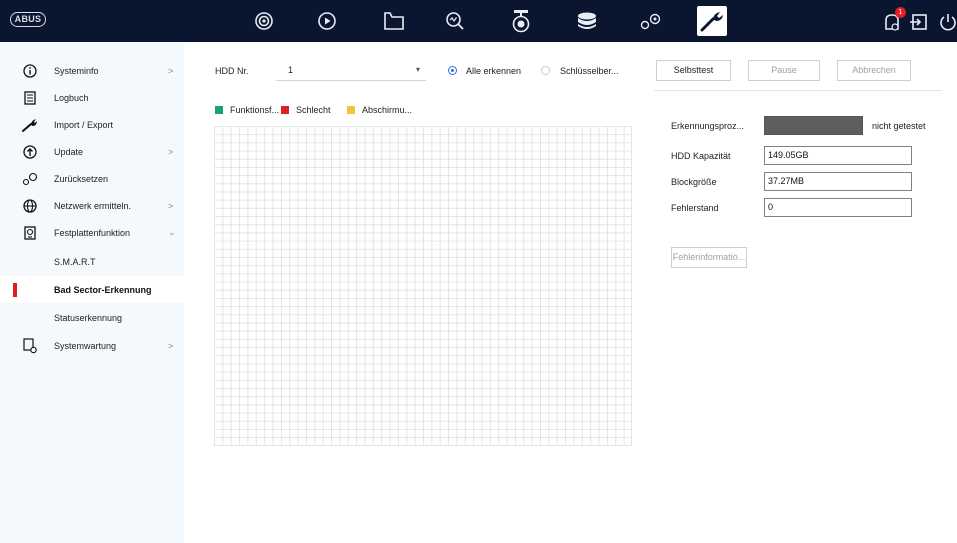 This screenshot has width=957, height=543. I want to click on progress-status: nicht getestet, so click(899, 126).